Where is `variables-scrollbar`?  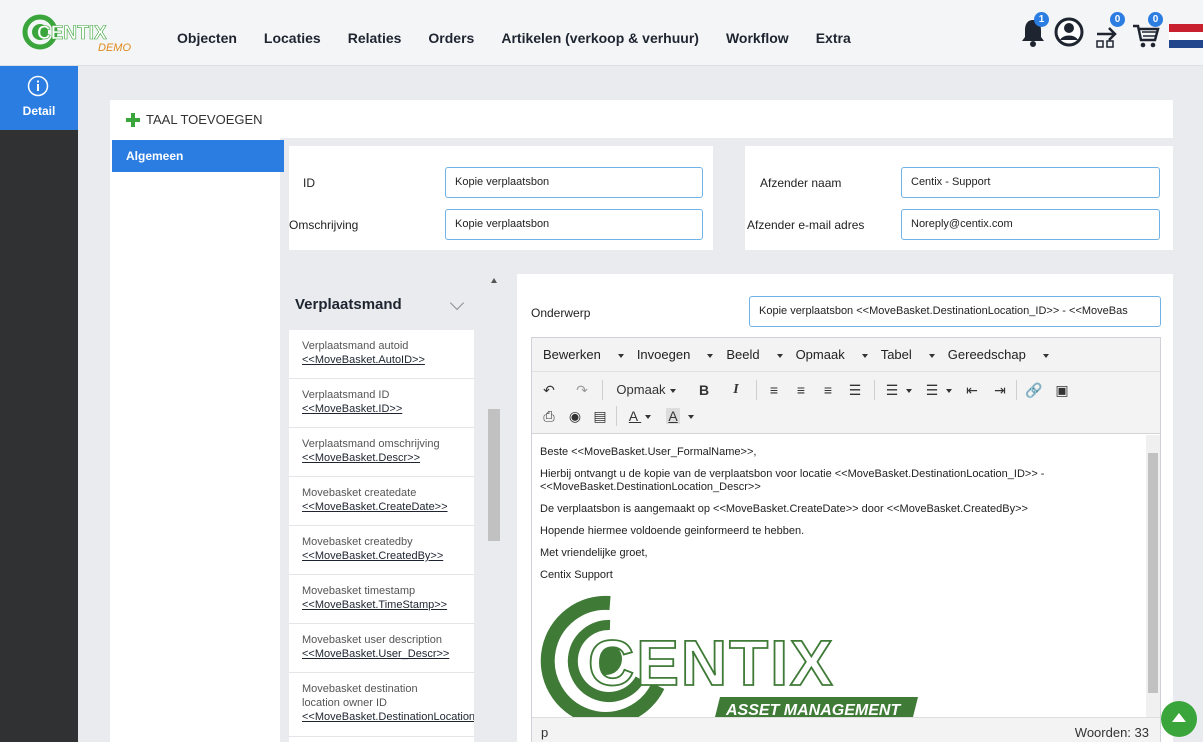 variables-scrollbar is located at coordinates (494, 509).